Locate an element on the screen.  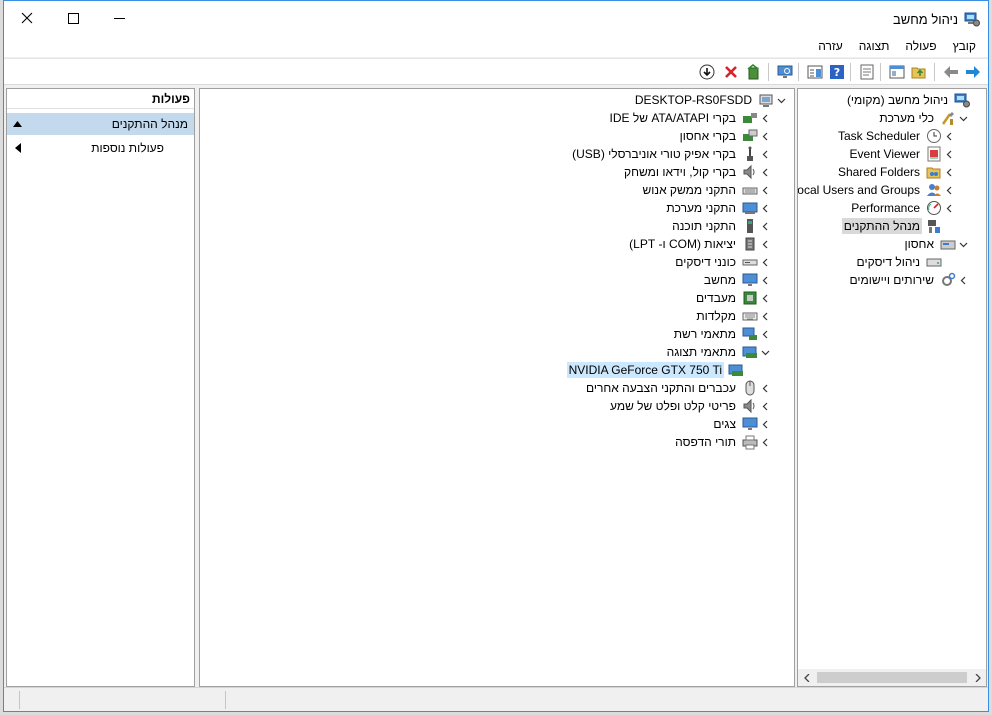
device-tree-item-0: בקרי ATA/ATAPI של IDE is located at coordinates (690, 118).